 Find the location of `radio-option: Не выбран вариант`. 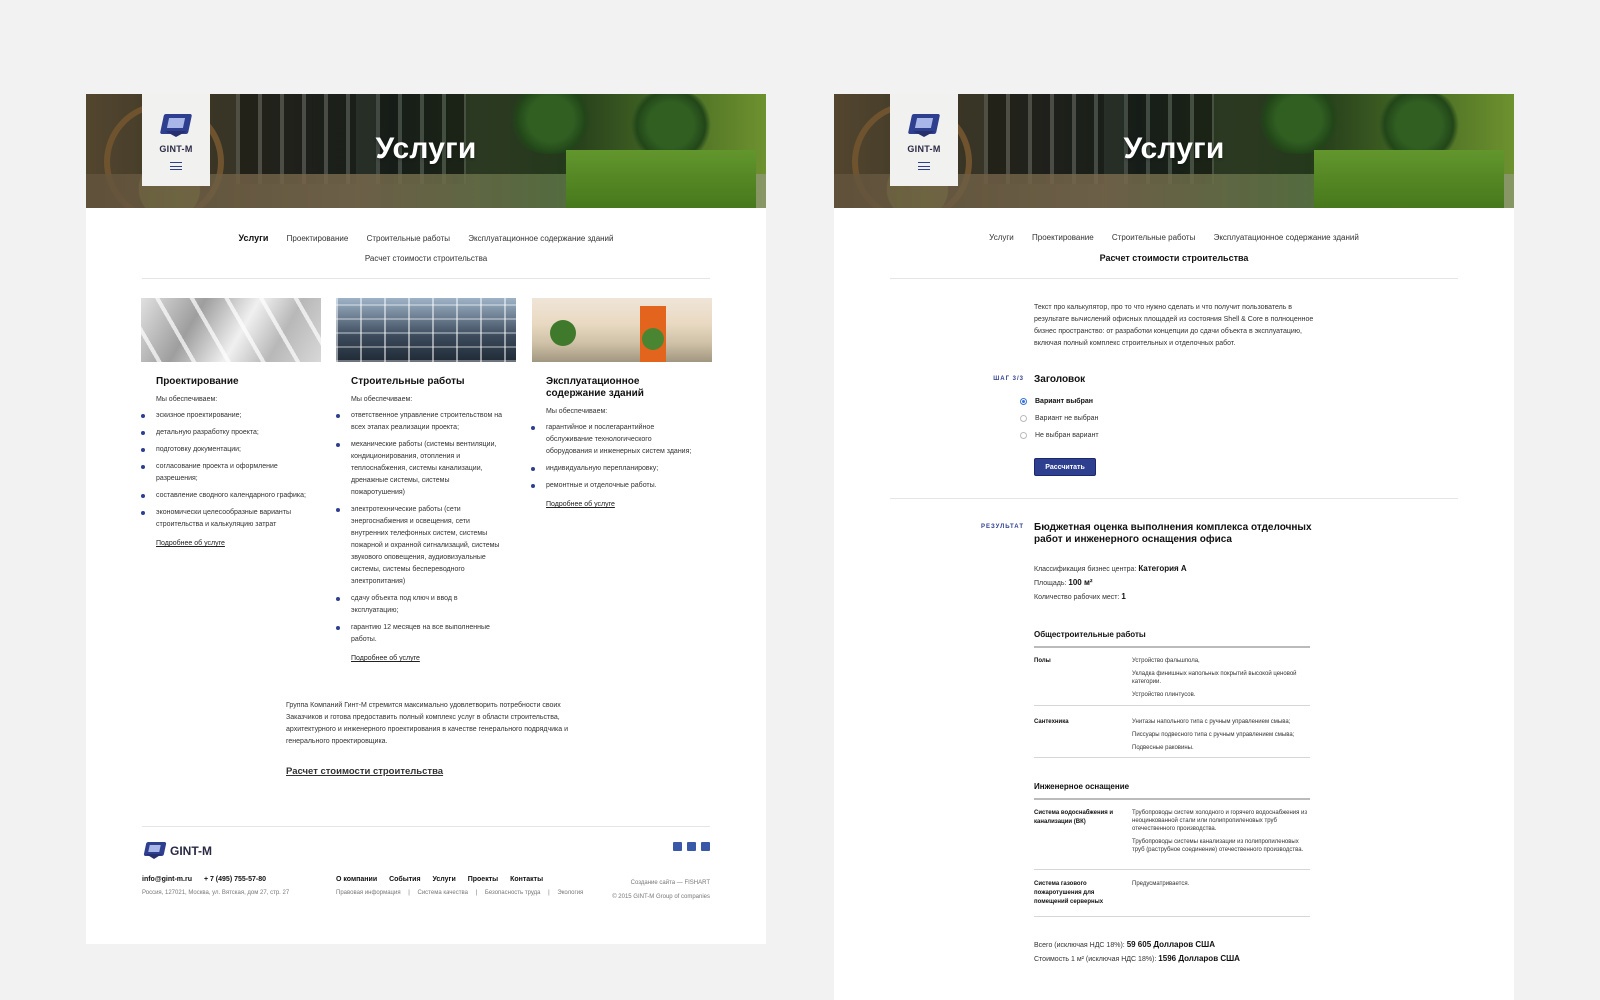

radio-option: Не выбран вариант is located at coordinates (1059, 435).